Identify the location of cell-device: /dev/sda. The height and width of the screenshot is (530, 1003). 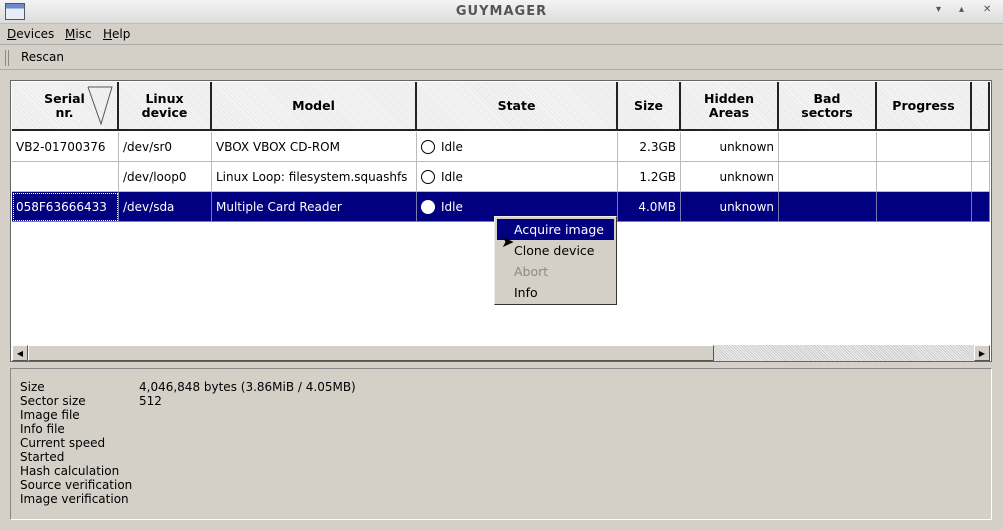
(165, 207).